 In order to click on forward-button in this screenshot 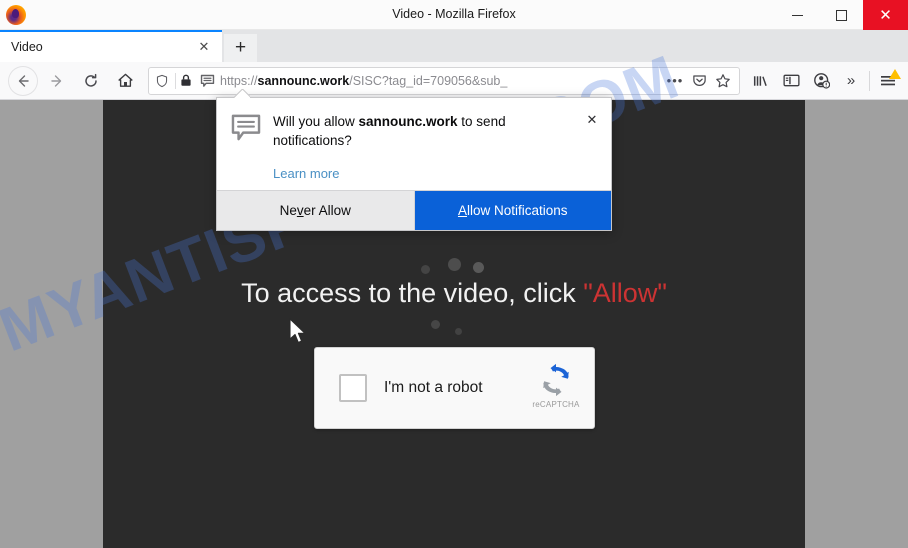, I will do `click(57, 81)`.